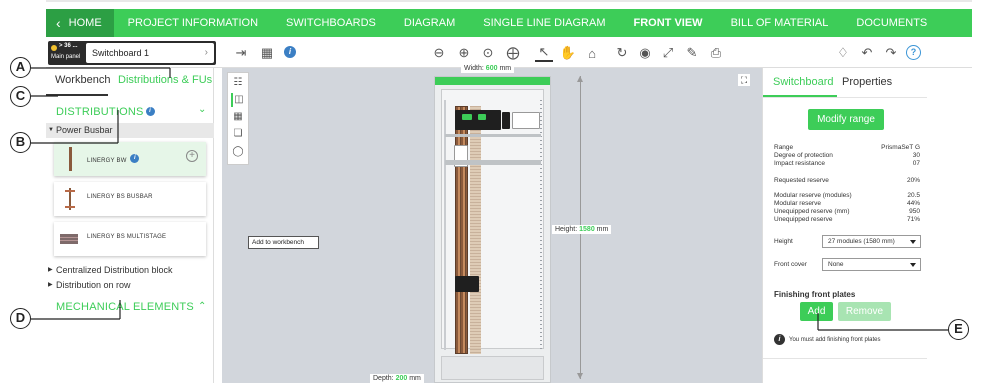  I want to click on callout-c: C, so click(20, 96).